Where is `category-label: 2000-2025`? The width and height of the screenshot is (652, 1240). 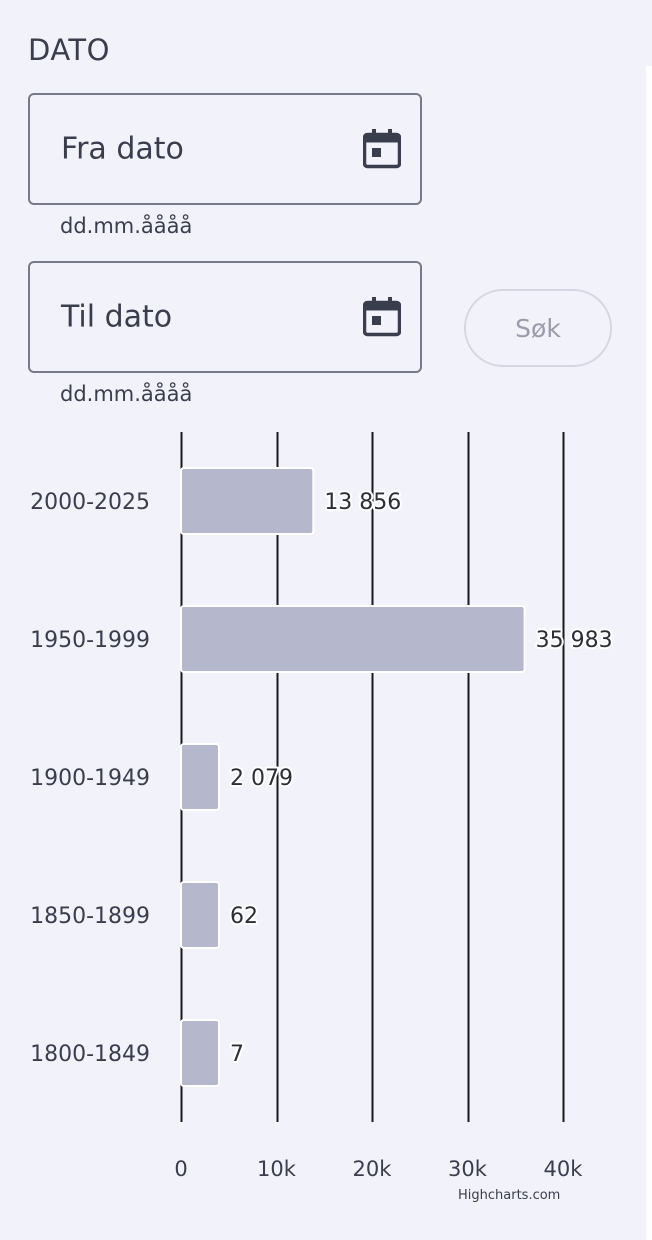 category-label: 2000-2025 is located at coordinates (90, 502).